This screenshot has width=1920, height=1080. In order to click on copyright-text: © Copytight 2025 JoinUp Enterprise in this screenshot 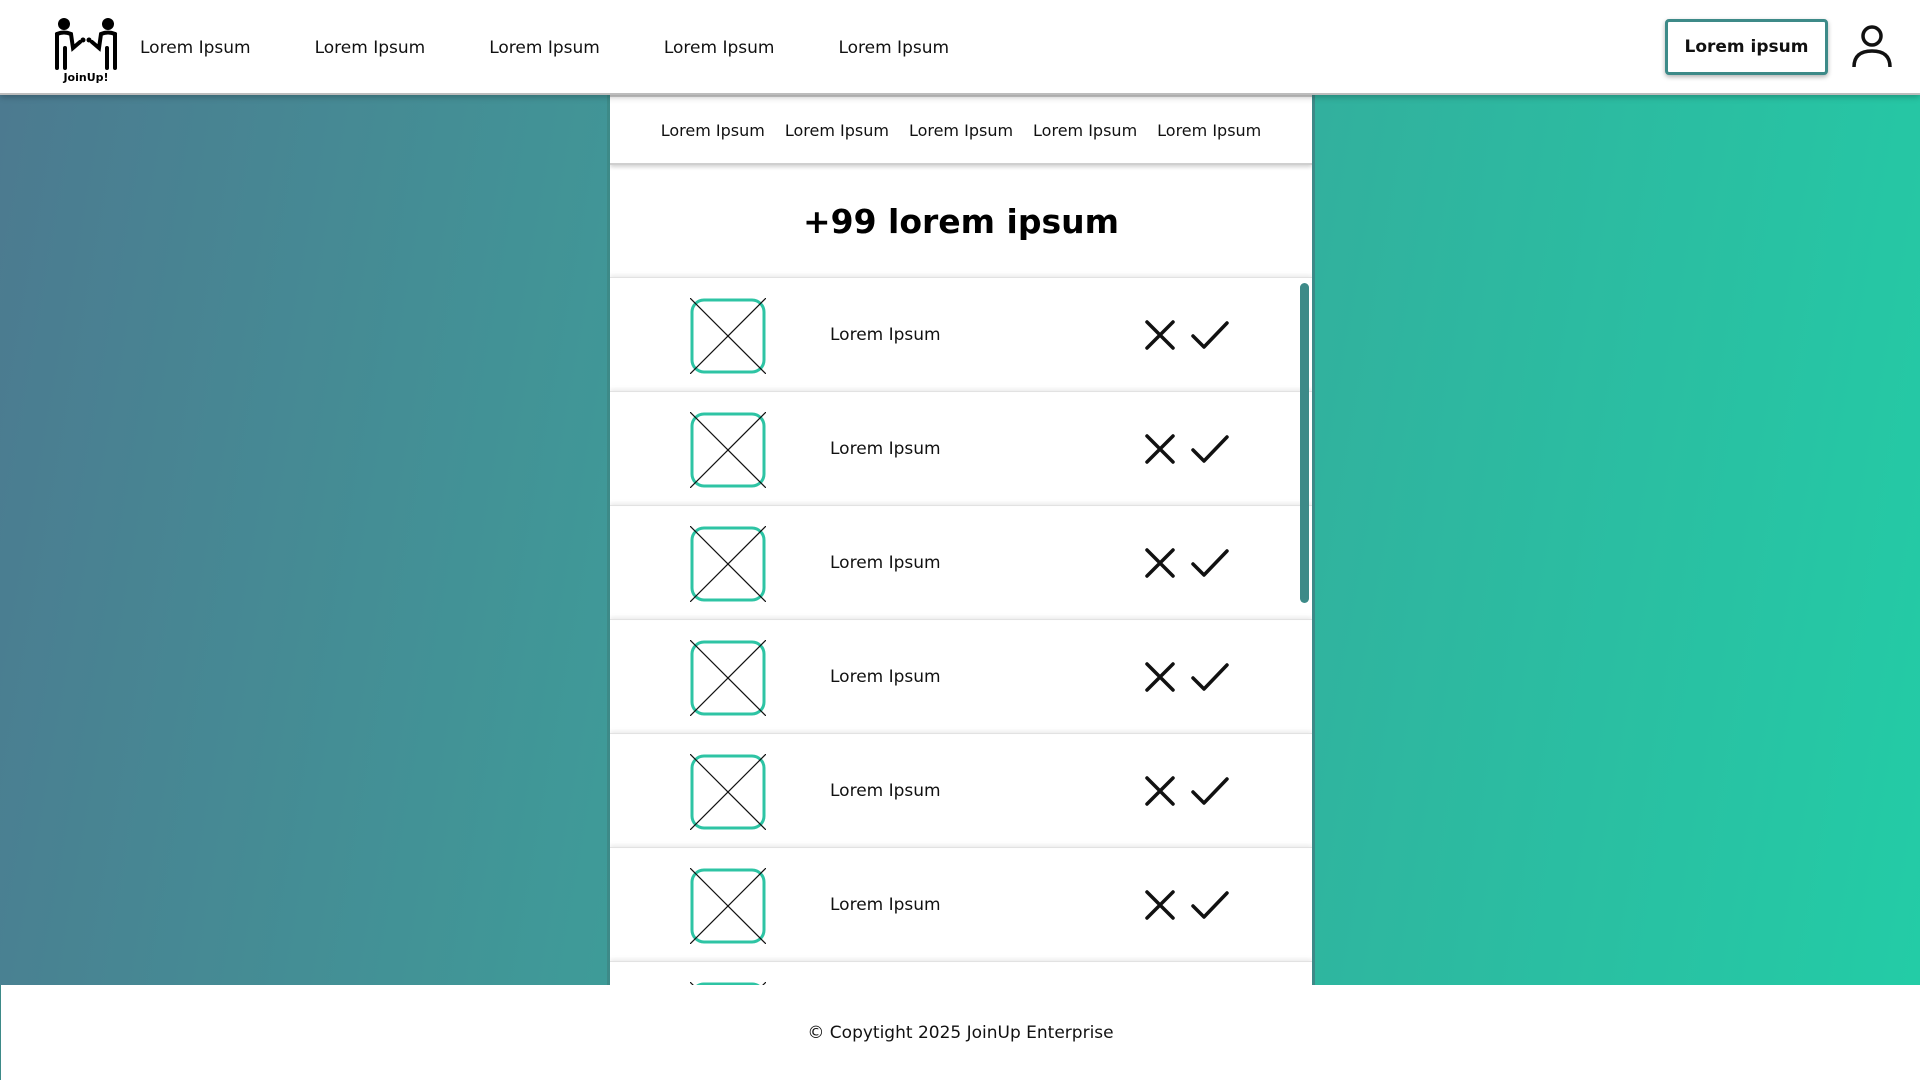, I will do `click(960, 1032)`.